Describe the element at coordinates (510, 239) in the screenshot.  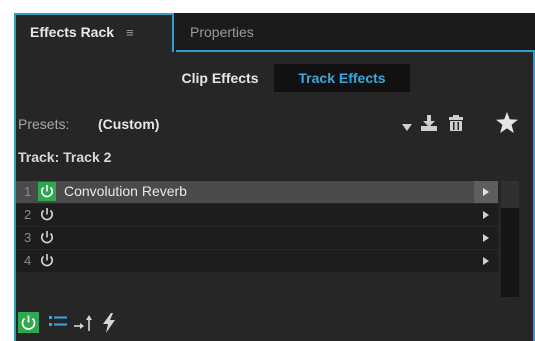
I see `rack-scrollbar` at that location.